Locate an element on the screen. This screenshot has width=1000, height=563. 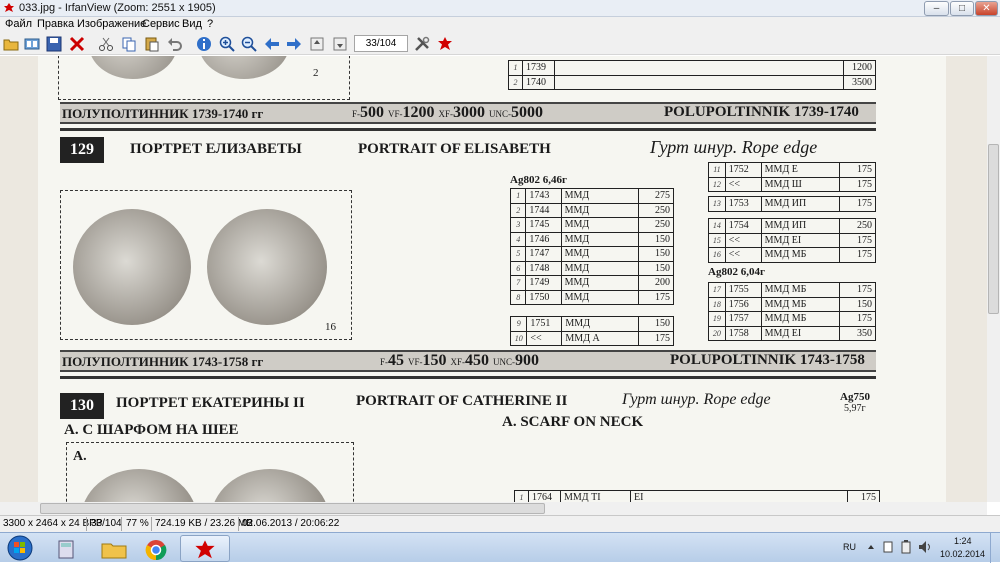
menu-help: ? is located at coordinates (210, 24).